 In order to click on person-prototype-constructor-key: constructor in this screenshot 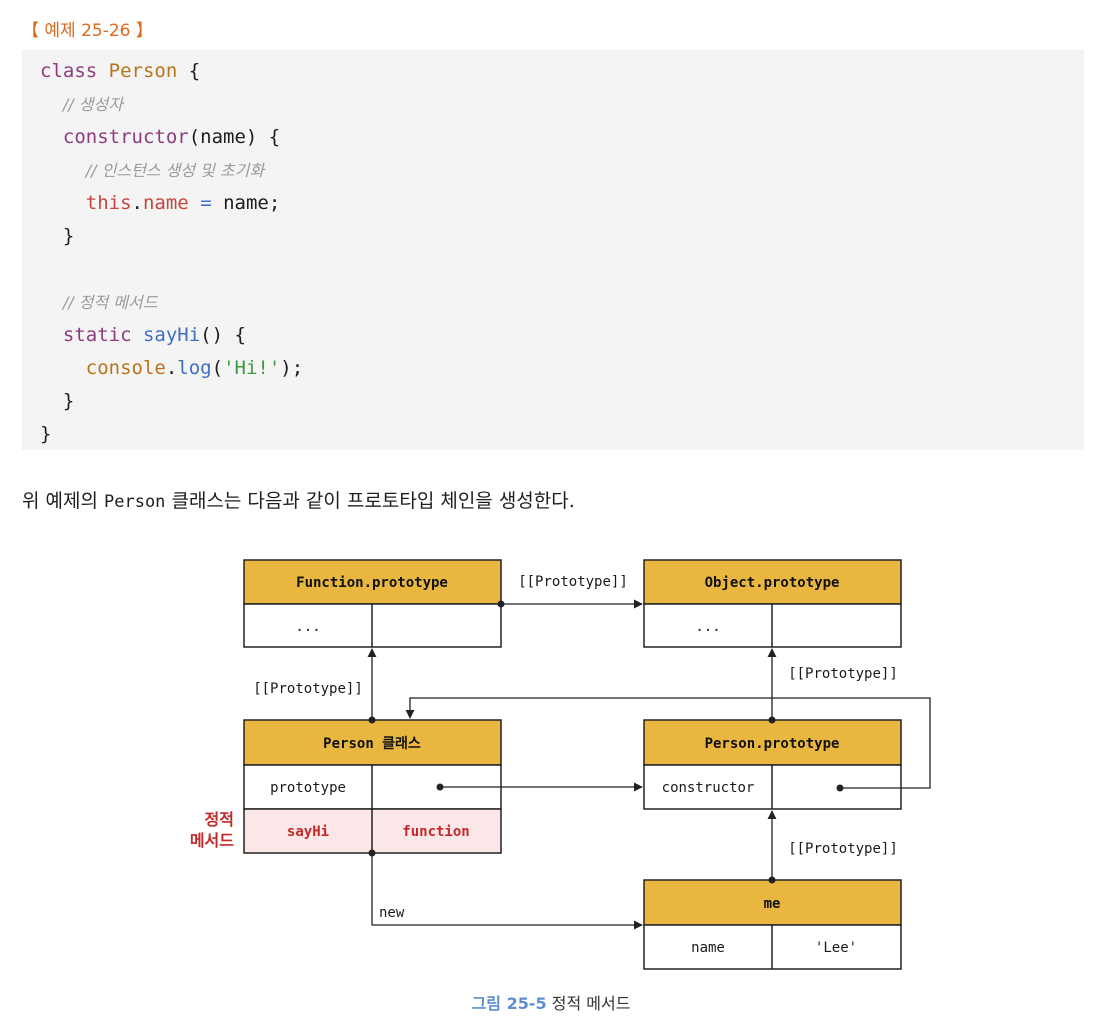, I will do `click(708, 788)`.